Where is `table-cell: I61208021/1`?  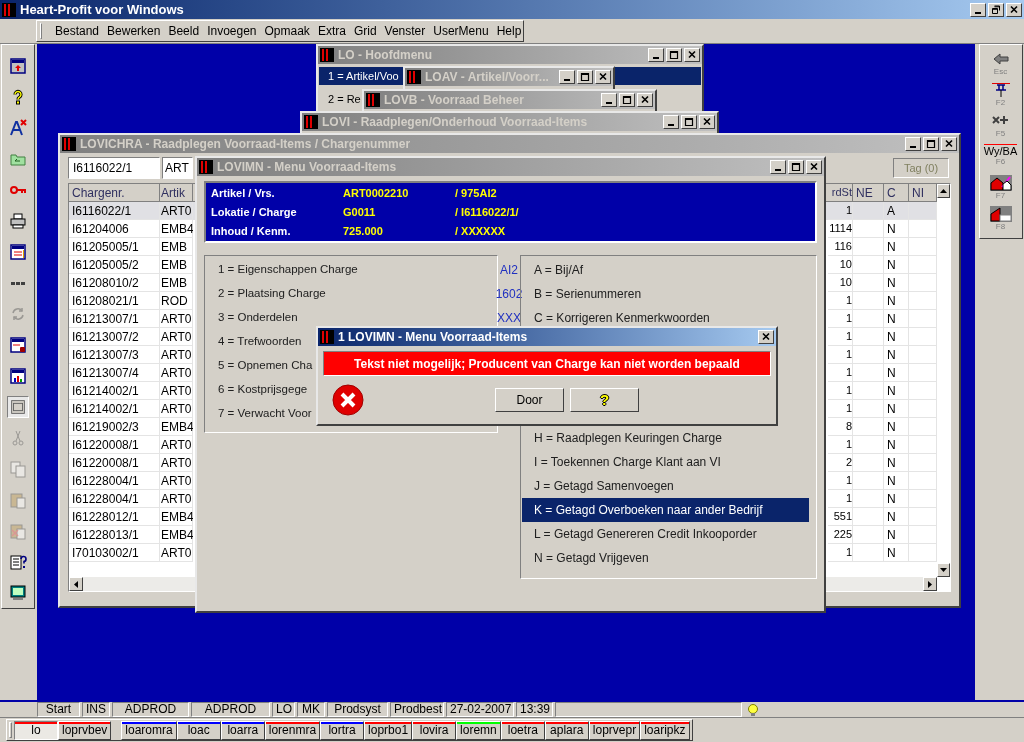
table-cell: I61208021/1 is located at coordinates (114, 301).